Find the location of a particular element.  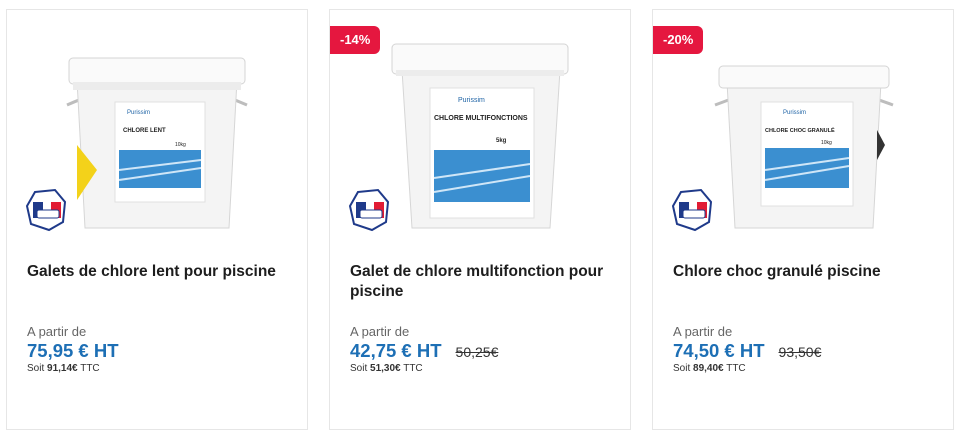

price-row: 75,95 € HT is located at coordinates (73, 351).